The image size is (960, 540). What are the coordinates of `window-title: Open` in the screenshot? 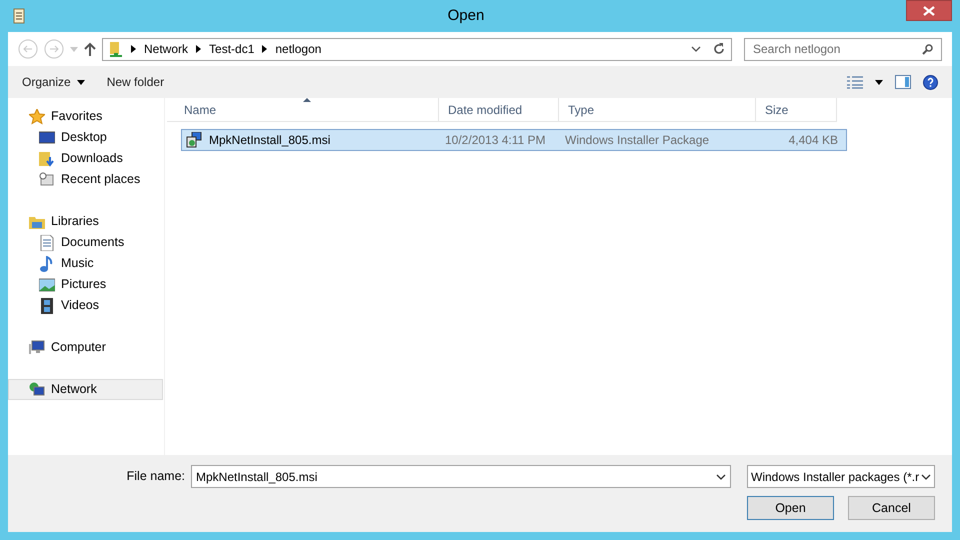 It's located at (466, 16).